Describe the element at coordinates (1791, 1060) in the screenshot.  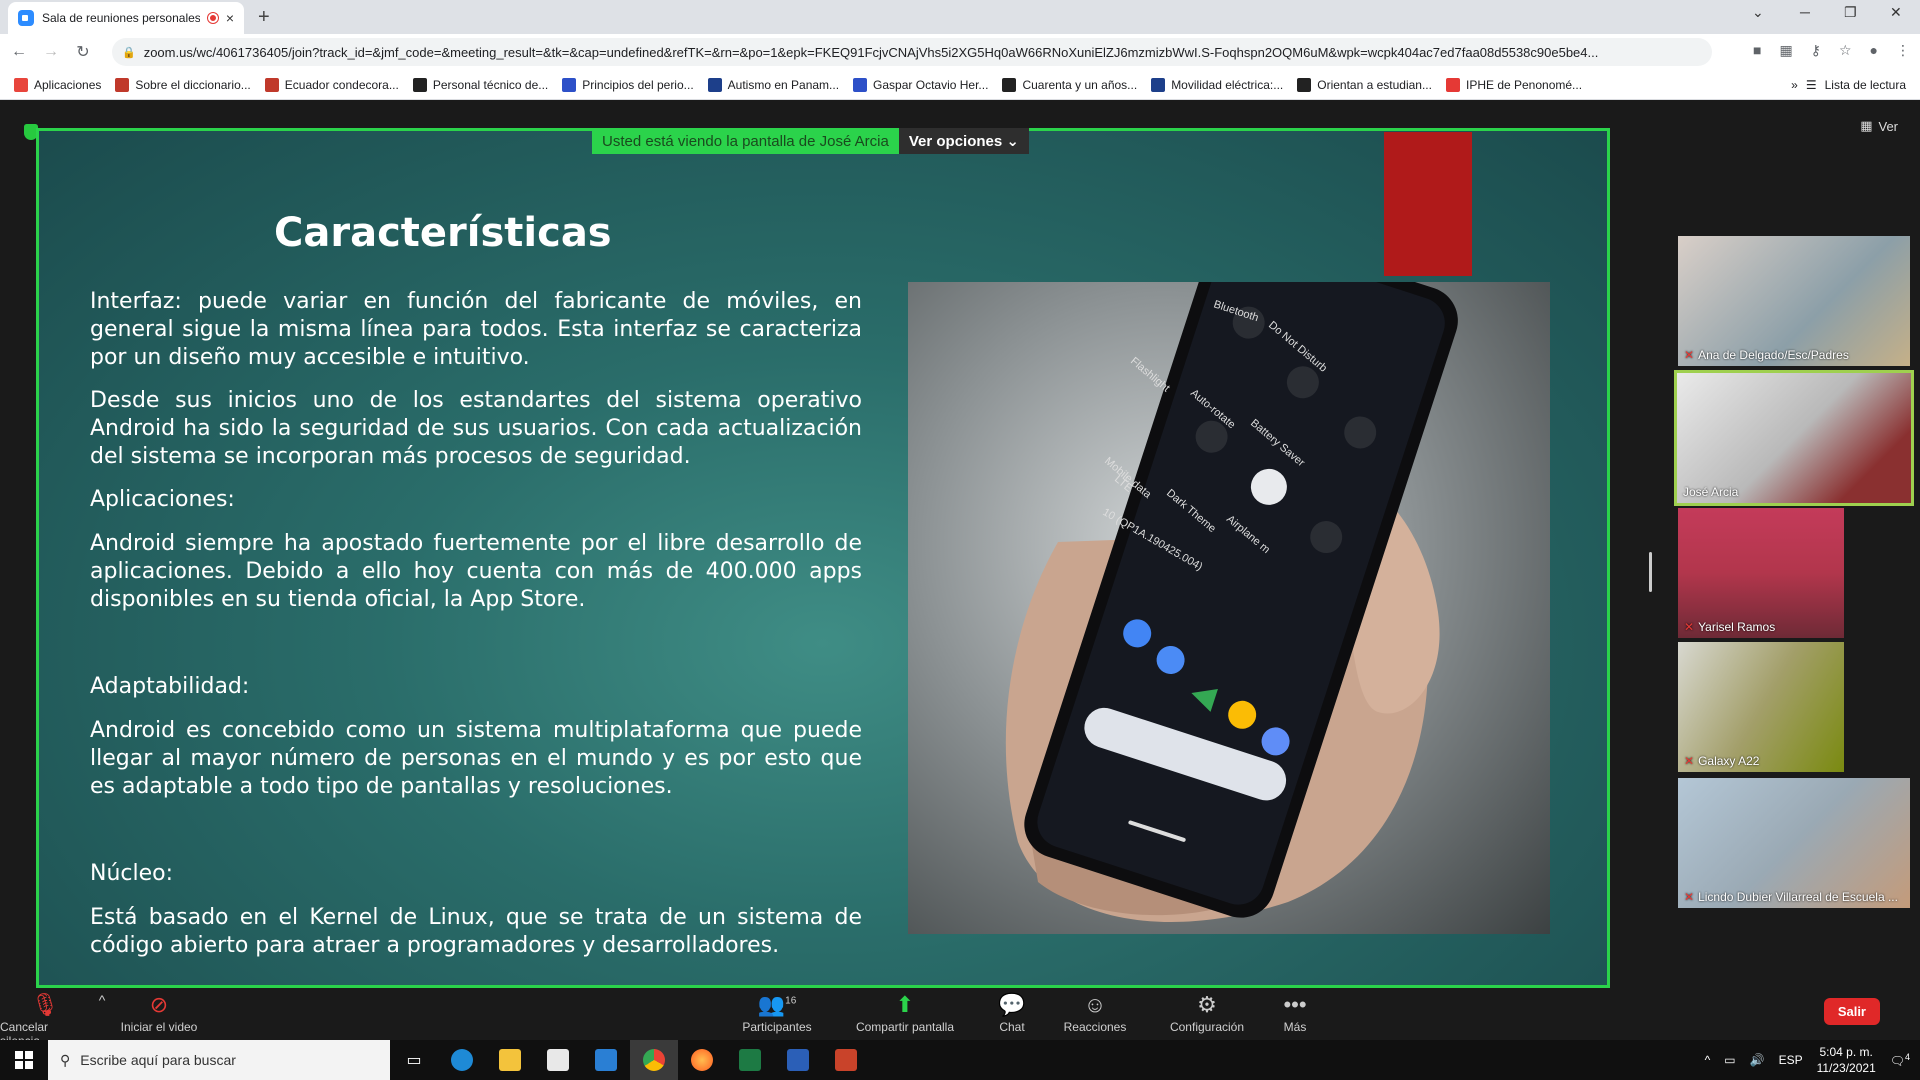
I see `language-indicator: ESP` at that location.